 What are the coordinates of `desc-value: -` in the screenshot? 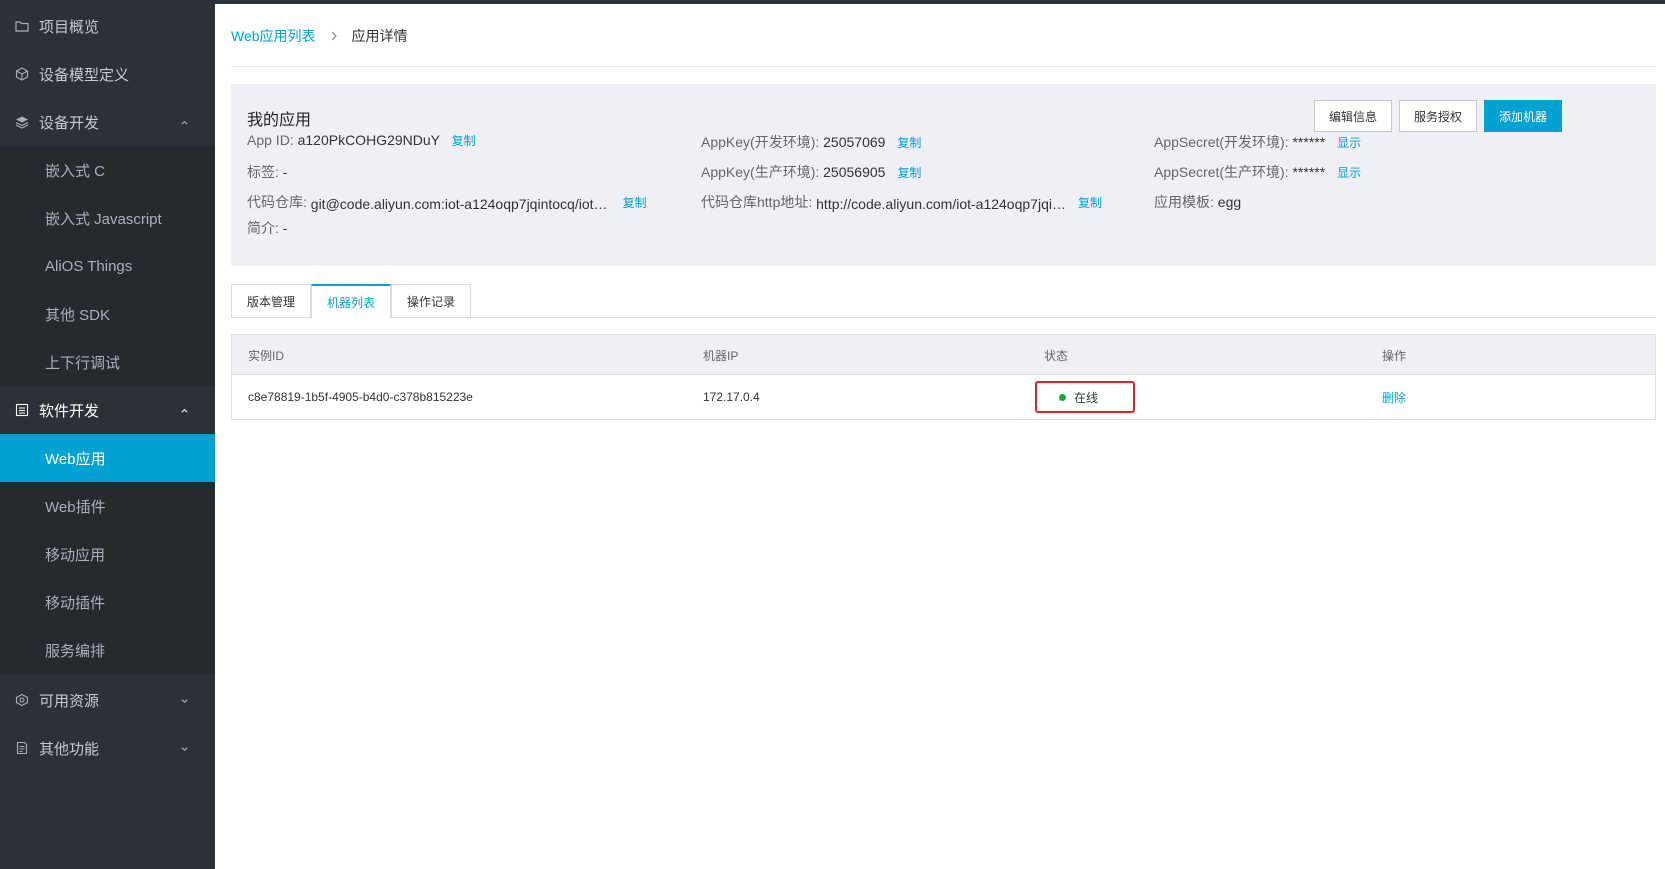 It's located at (285, 228).